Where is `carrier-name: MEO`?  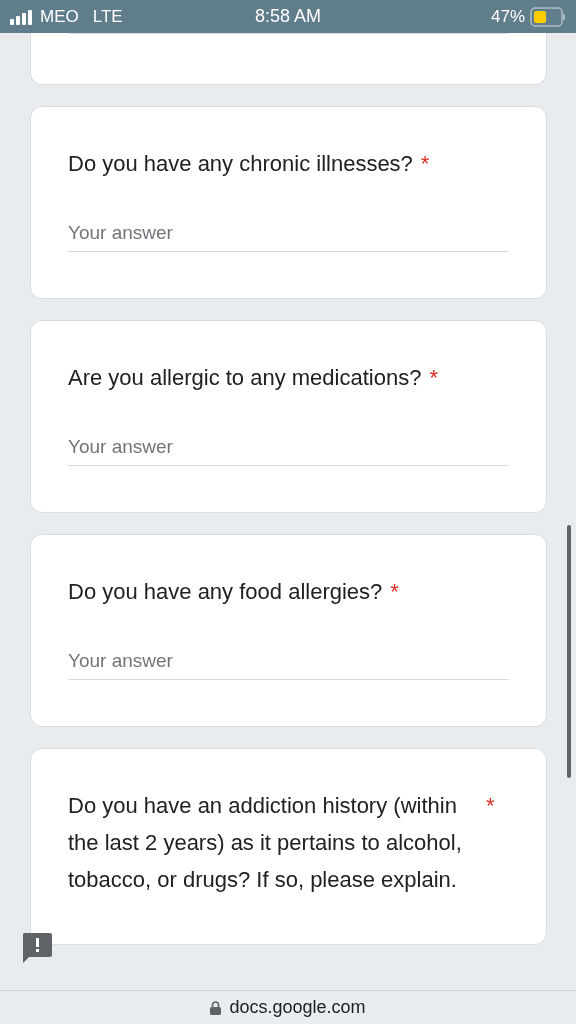
carrier-name: MEO is located at coordinates (59, 16).